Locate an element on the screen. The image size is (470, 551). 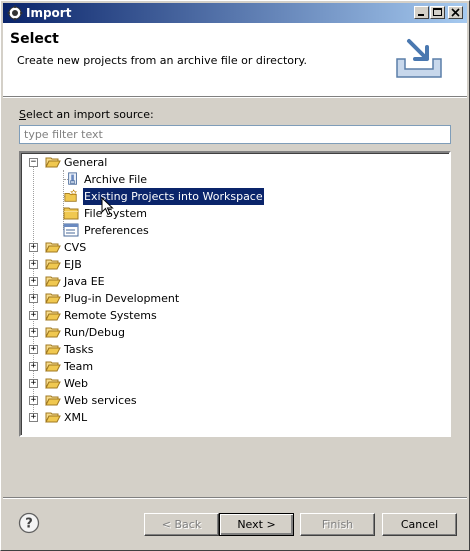
tree-node-label: Java EE is located at coordinates (84, 281).